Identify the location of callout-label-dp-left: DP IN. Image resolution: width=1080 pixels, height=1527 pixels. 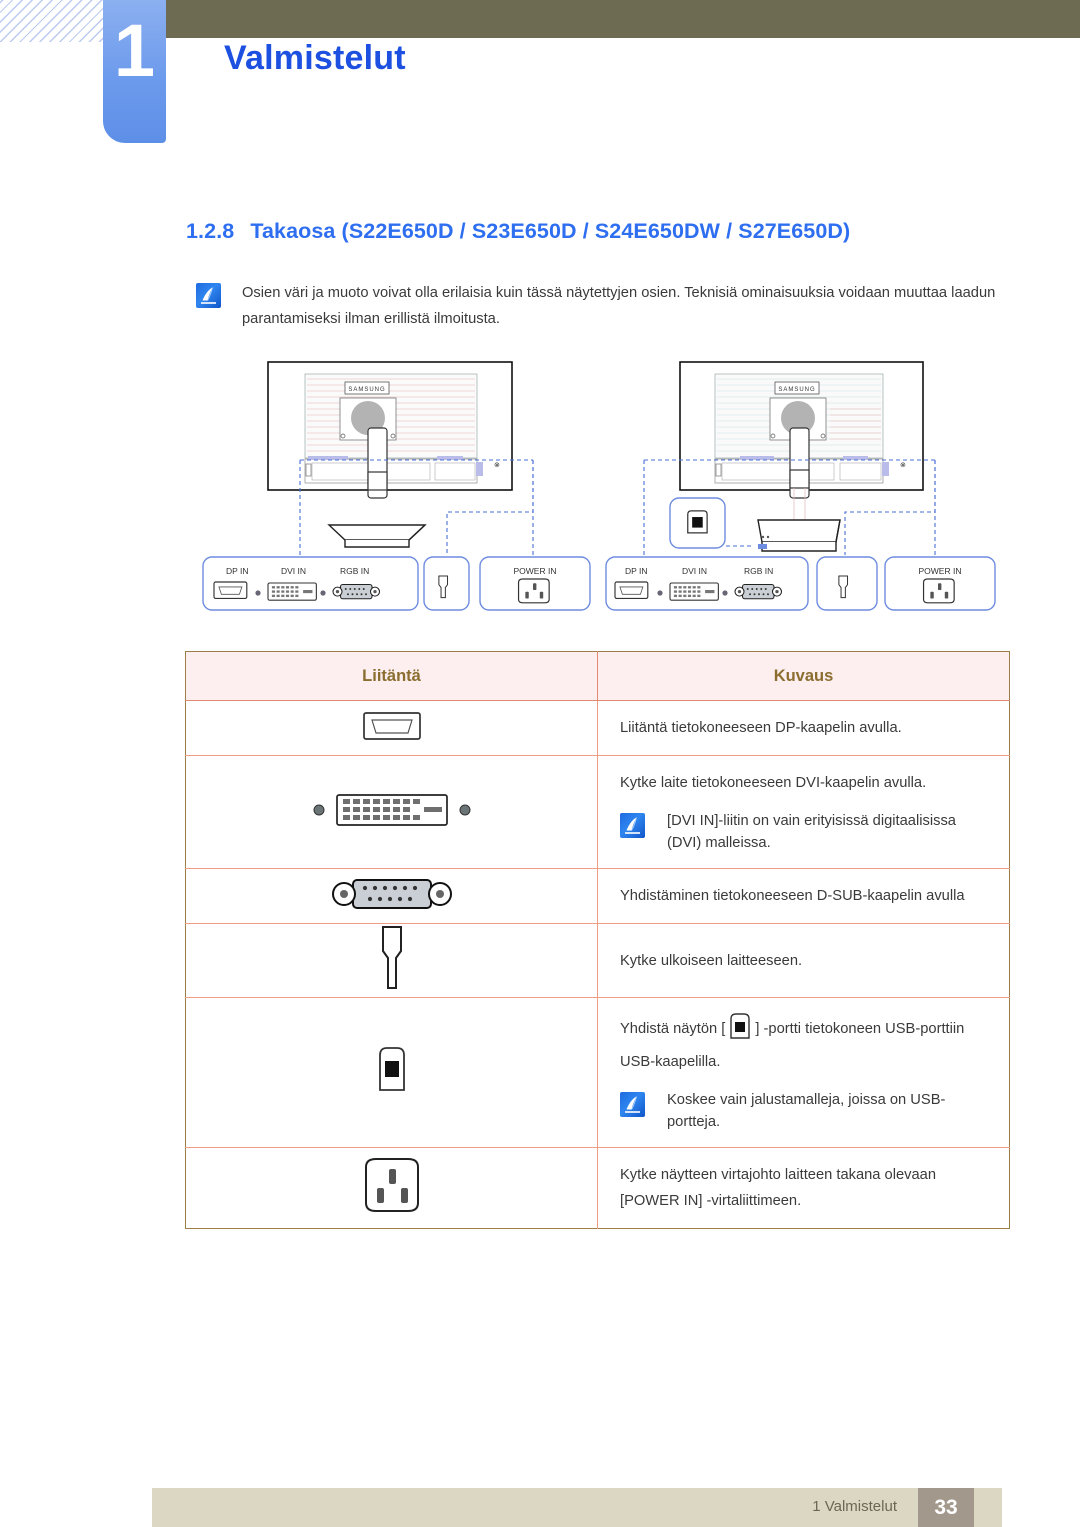
(237, 571).